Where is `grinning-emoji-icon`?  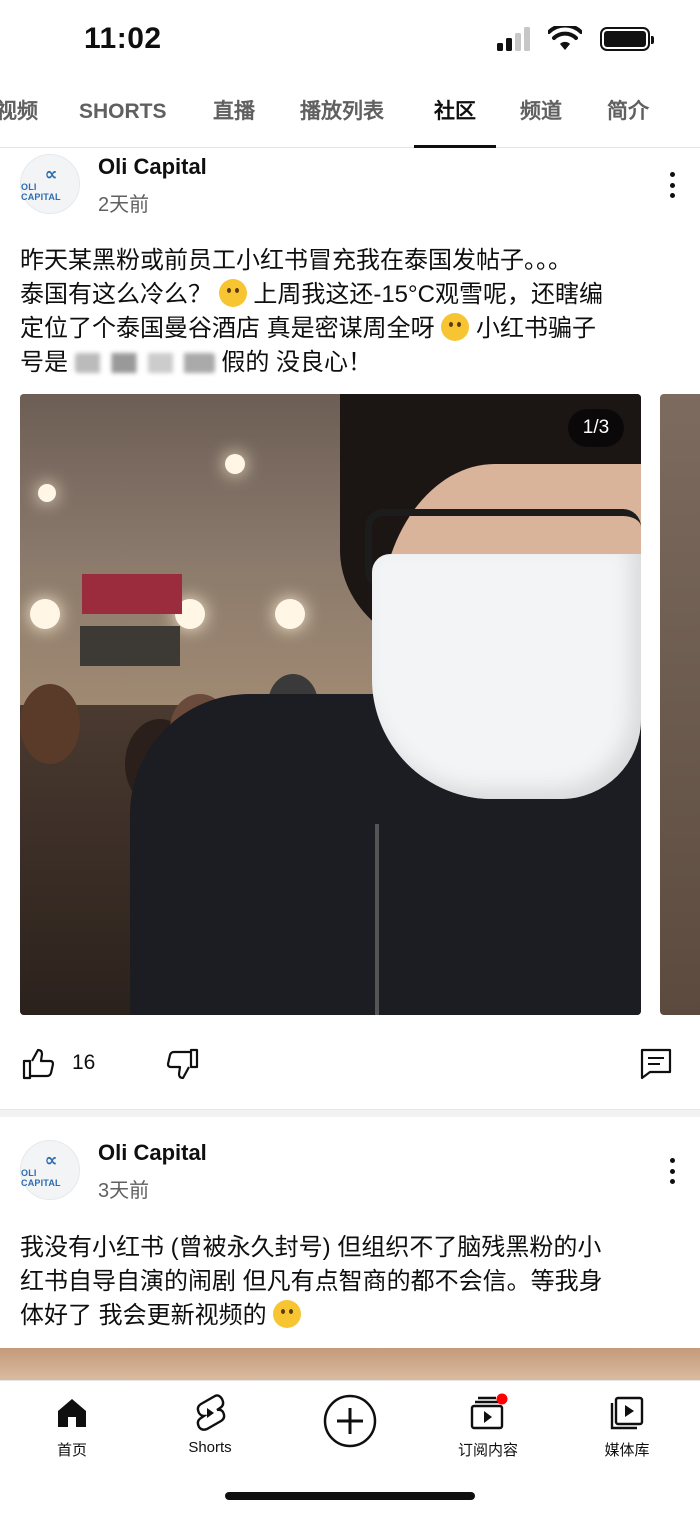 grinning-emoji-icon is located at coordinates (287, 1314).